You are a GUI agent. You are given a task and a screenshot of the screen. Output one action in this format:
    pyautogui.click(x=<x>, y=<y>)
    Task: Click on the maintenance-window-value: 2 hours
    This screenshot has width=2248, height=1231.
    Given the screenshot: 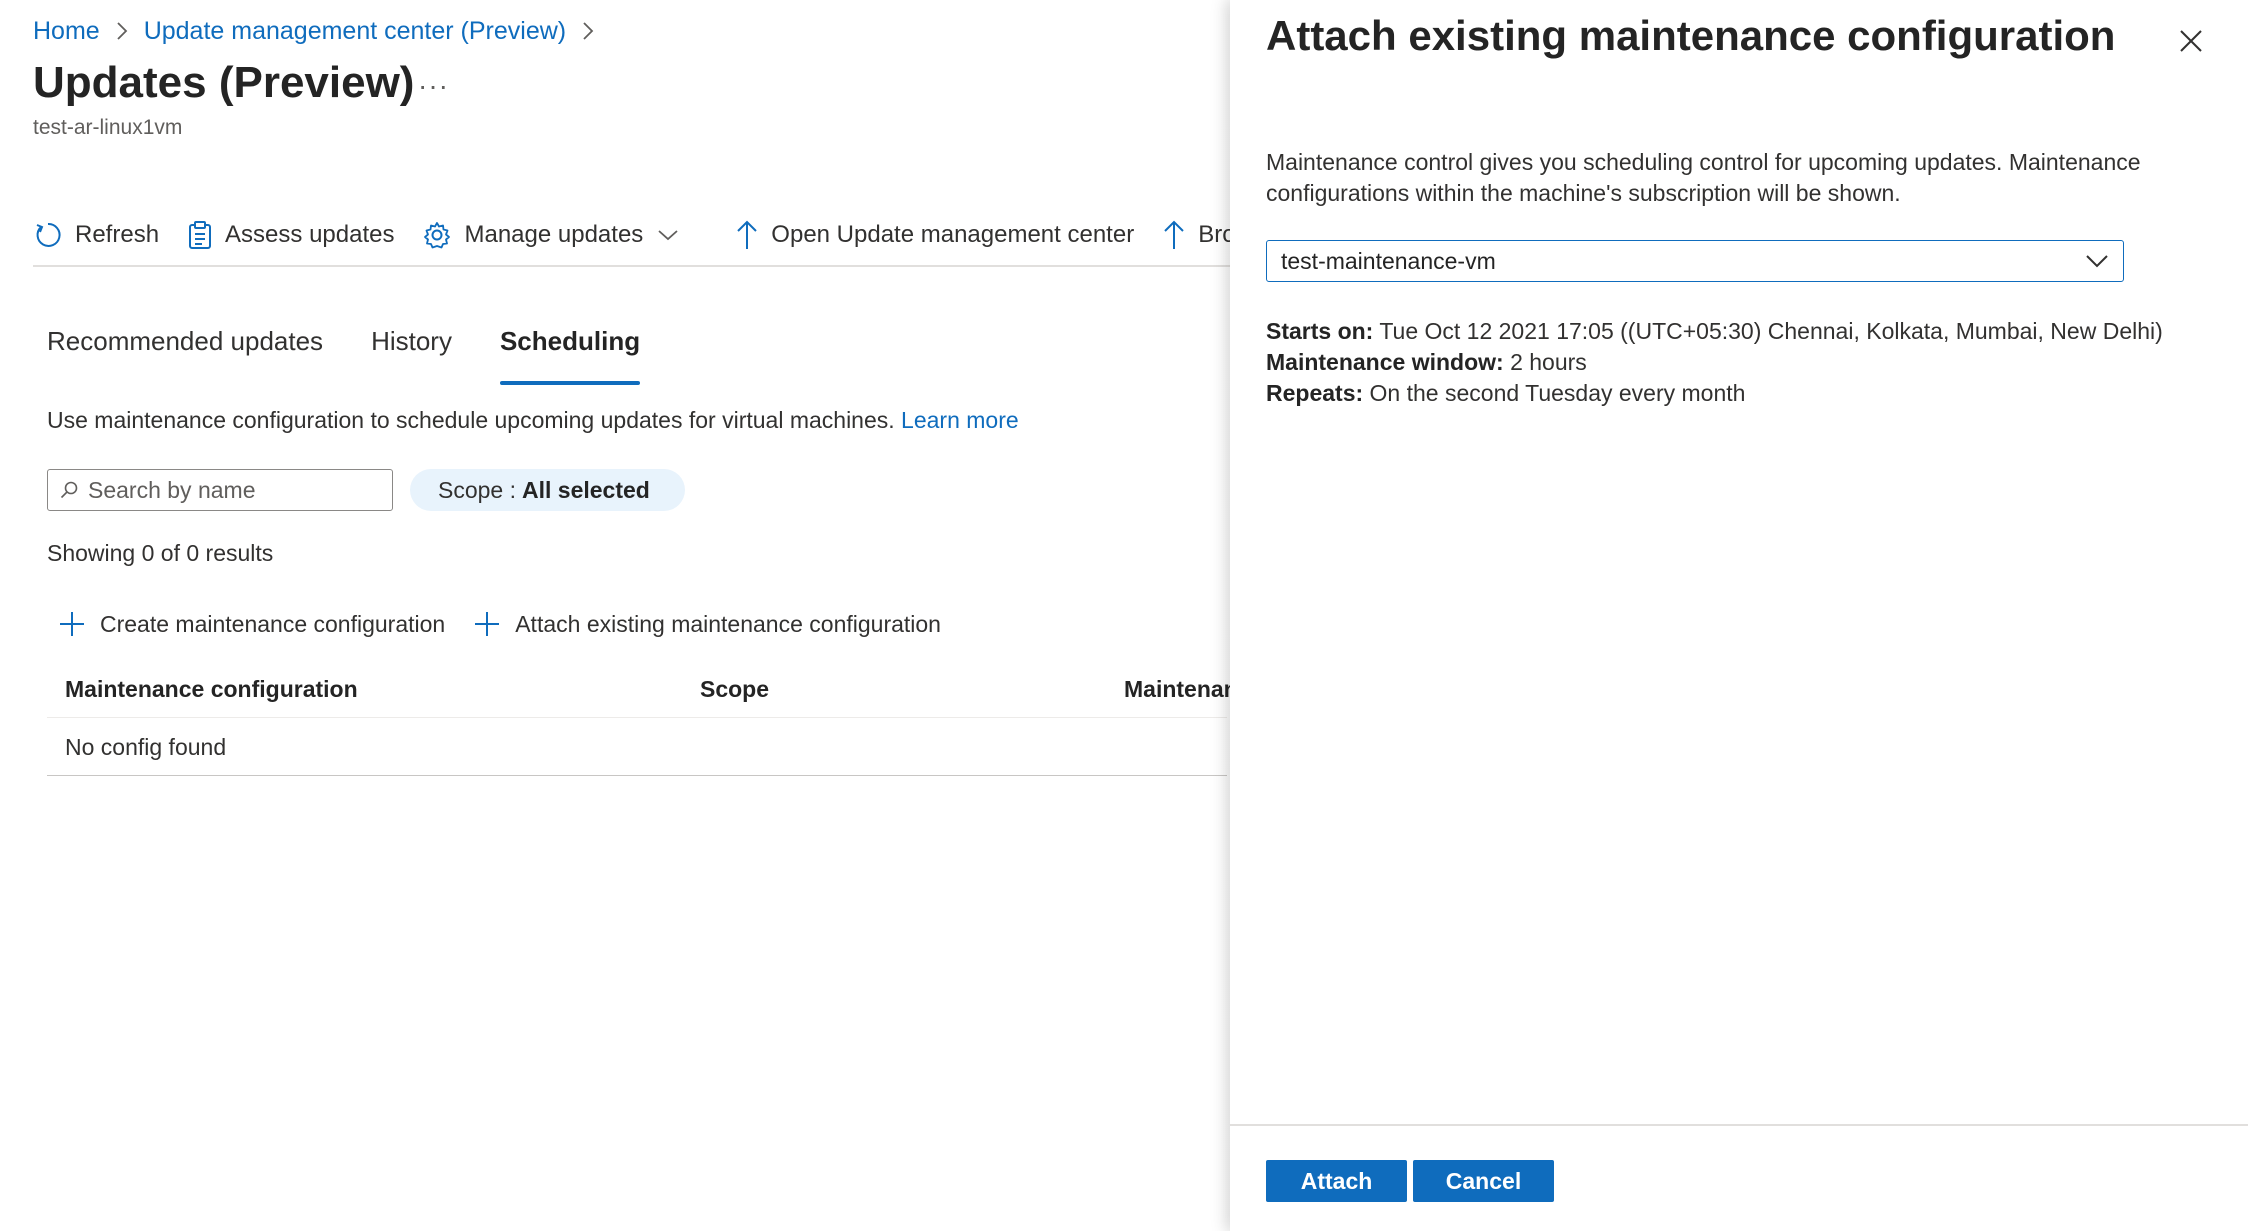 What is the action you would take?
    pyautogui.click(x=1548, y=362)
    